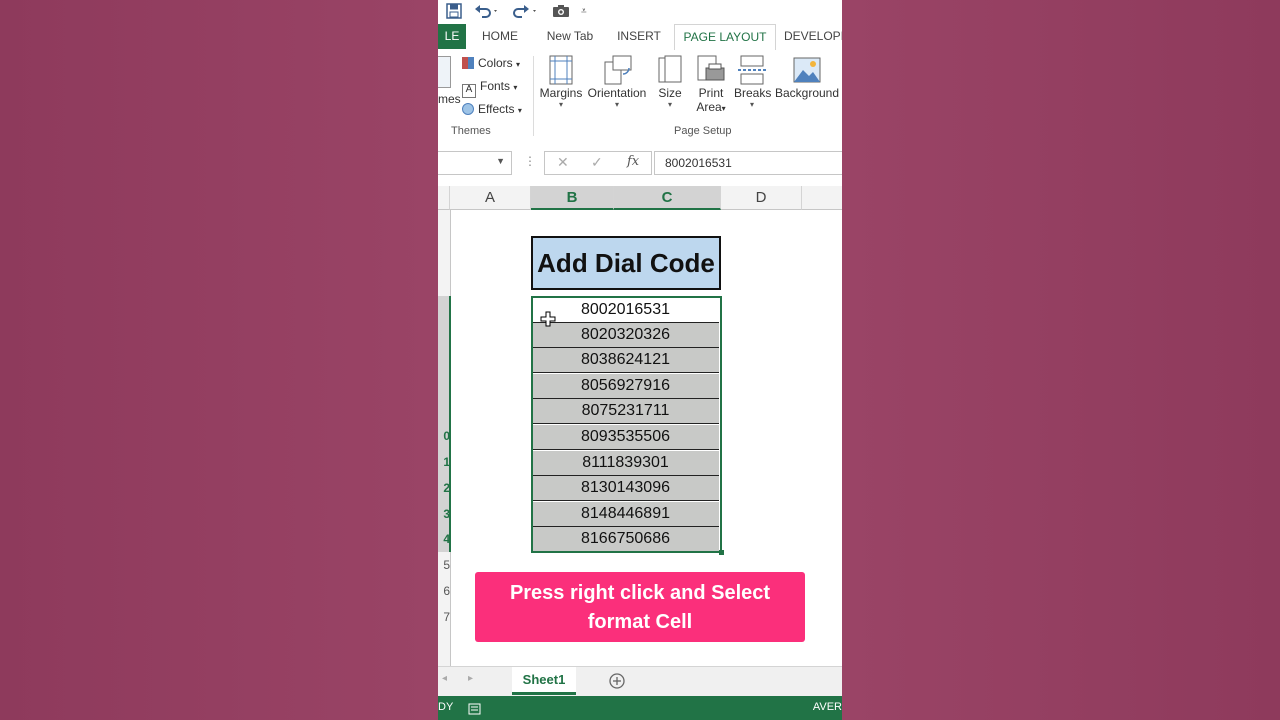  What do you see at coordinates (475, 163) in the screenshot?
I see `name-box: ▼` at bounding box center [475, 163].